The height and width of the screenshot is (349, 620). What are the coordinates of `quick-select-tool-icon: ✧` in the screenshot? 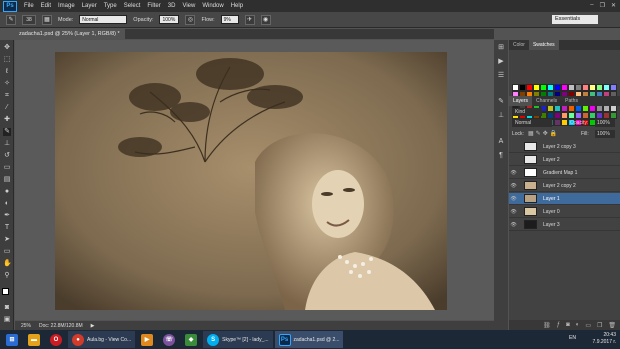 It's located at (7, 84).